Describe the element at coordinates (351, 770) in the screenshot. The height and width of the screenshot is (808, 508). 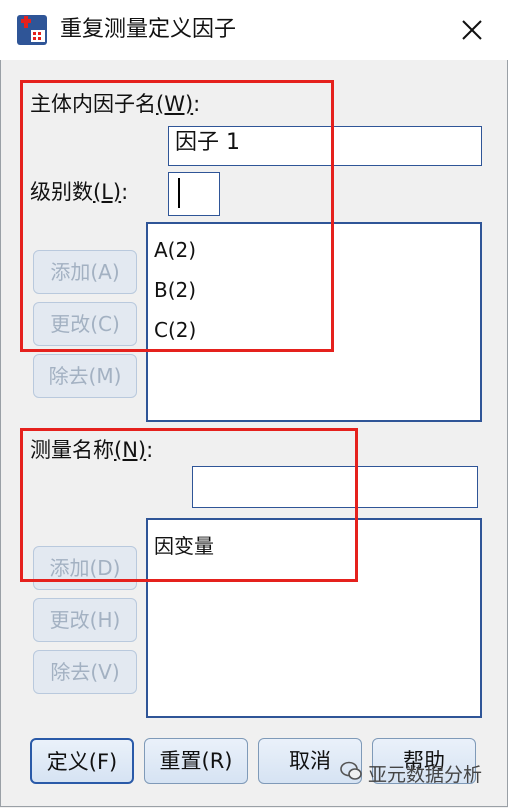
I see `wechat-icon` at that location.